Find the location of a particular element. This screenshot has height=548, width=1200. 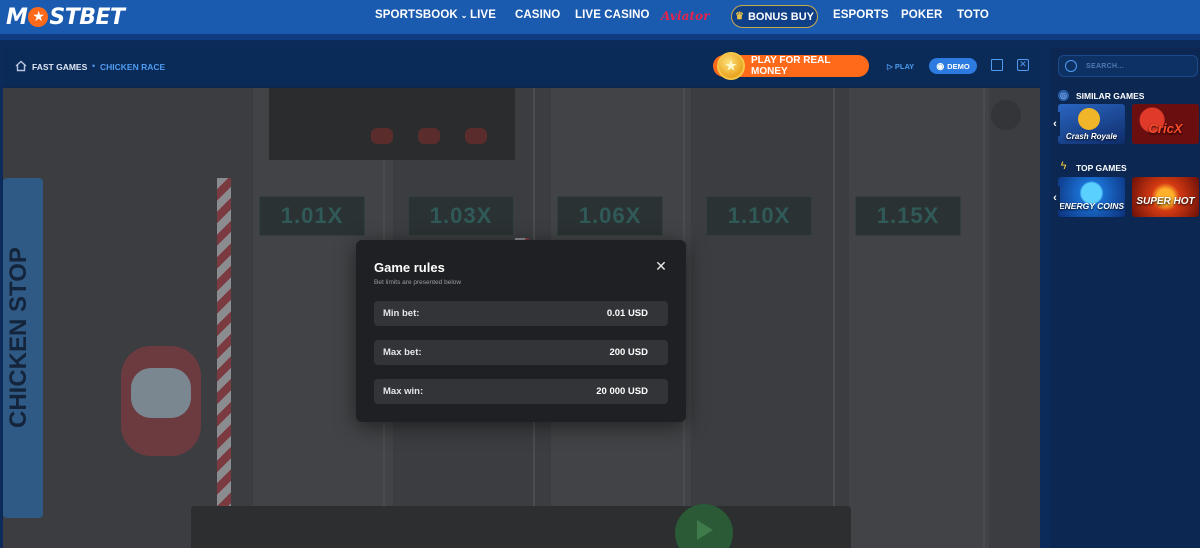

nav-aviator: Aviator is located at coordinates (685, 16).